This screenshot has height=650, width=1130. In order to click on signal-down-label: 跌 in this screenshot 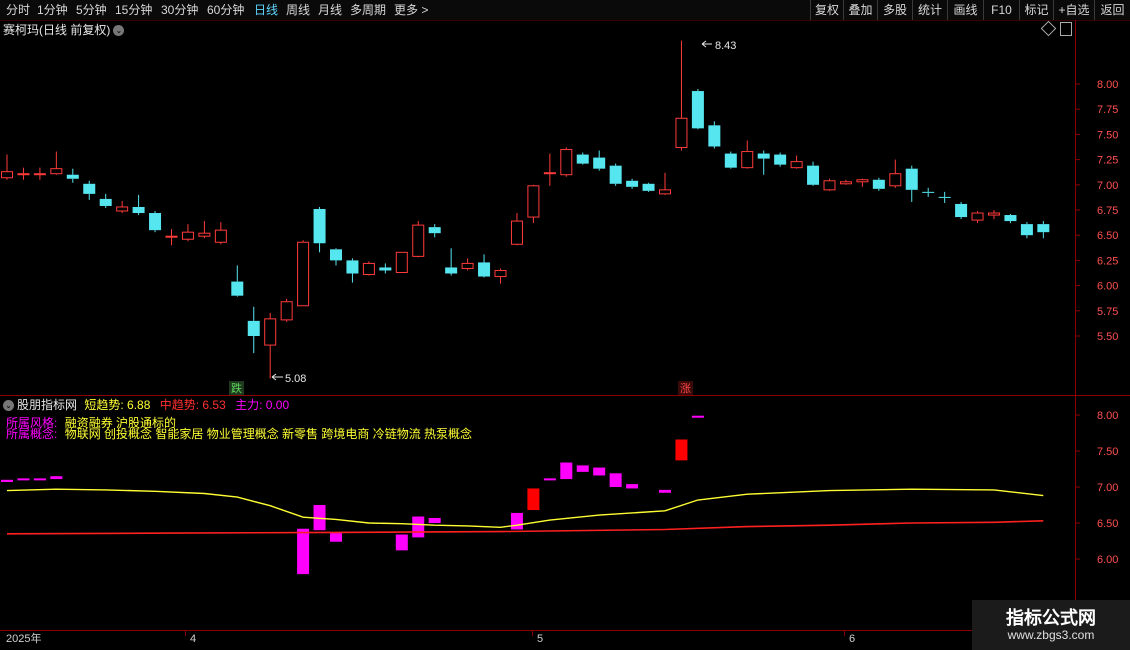, I will do `click(236, 388)`.